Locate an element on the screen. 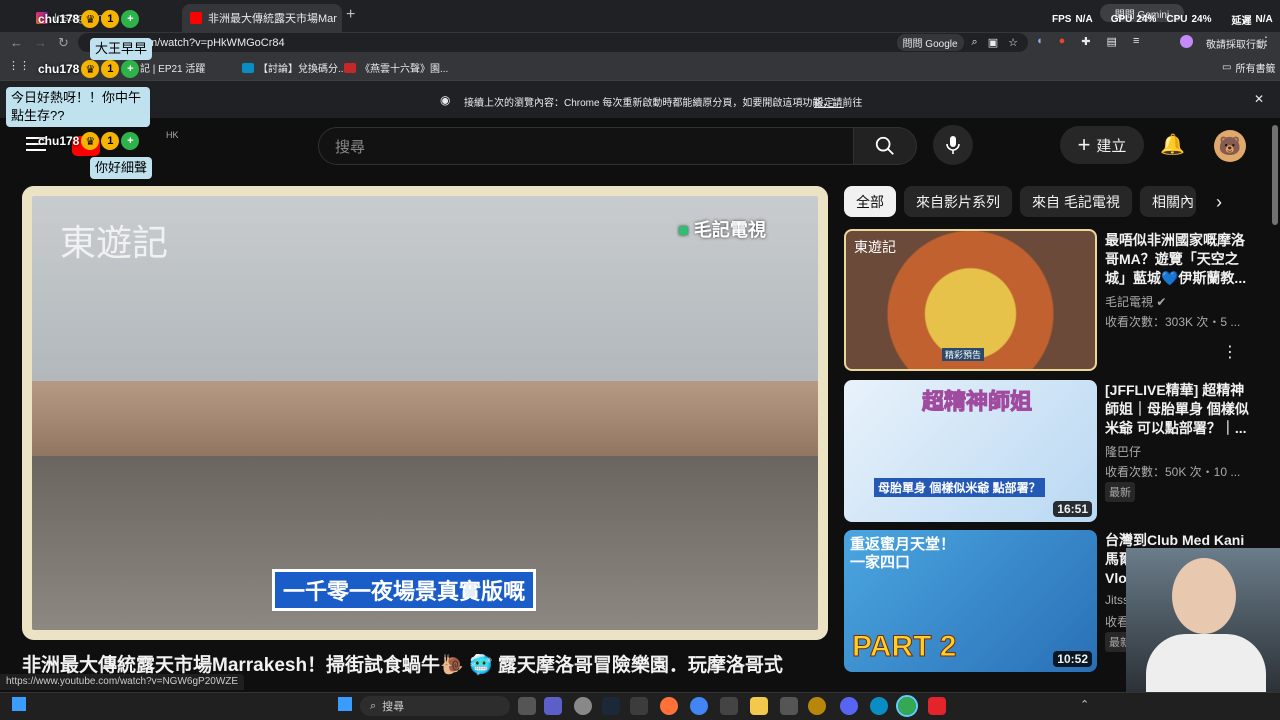 This screenshot has width=1280, height=720. thumbnail-caption: PART 2 is located at coordinates (904, 647).